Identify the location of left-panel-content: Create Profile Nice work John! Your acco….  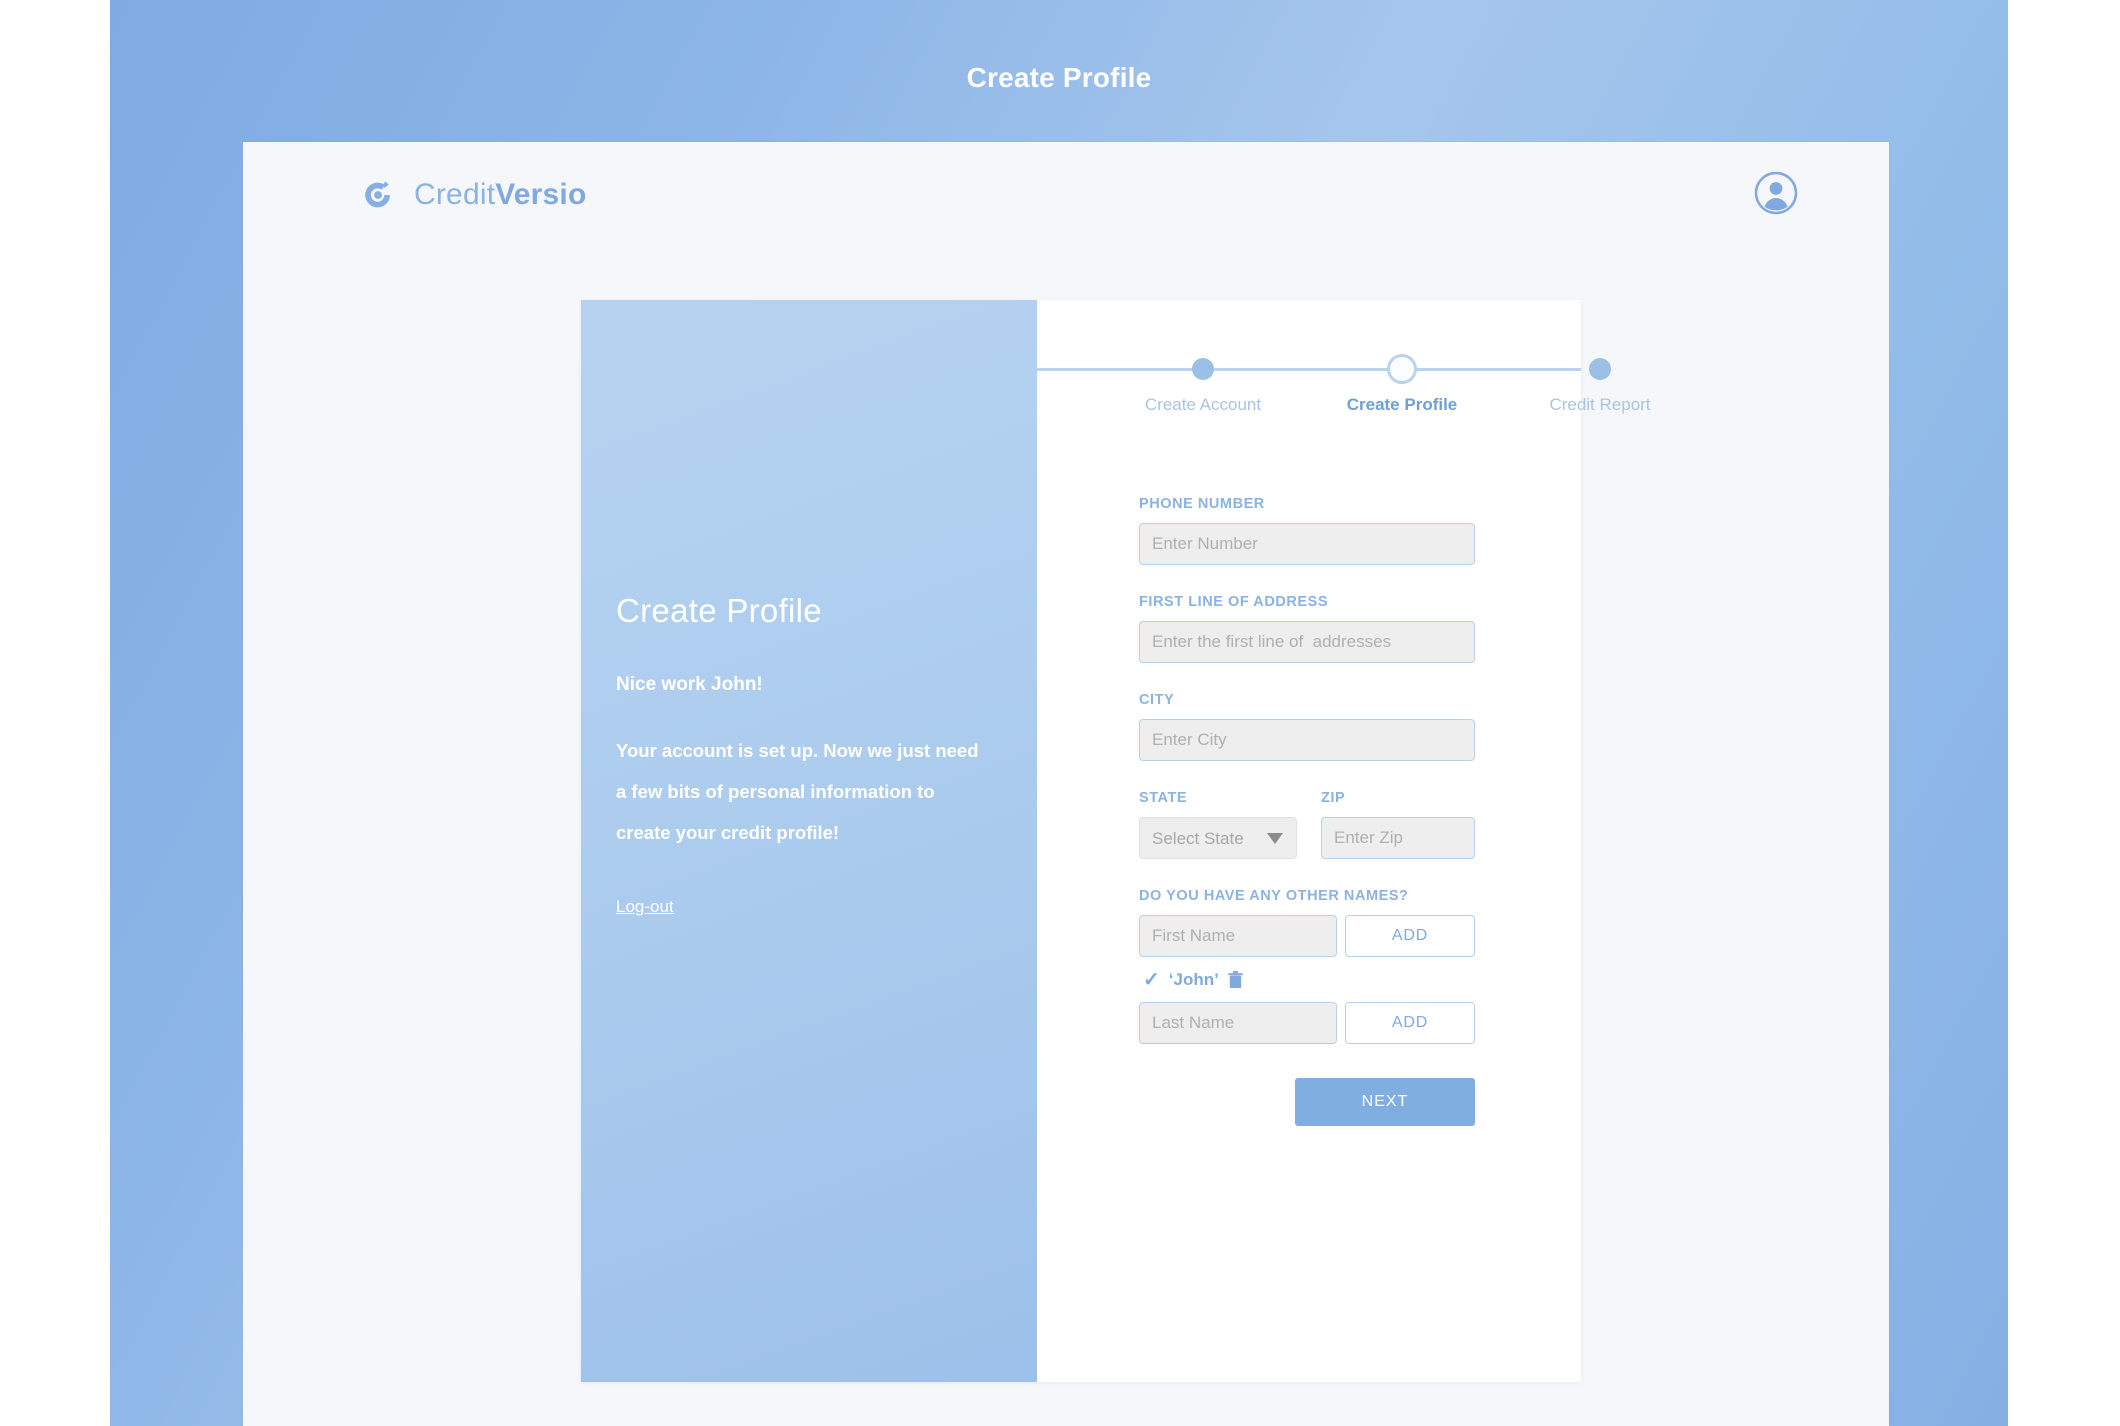
(806, 754).